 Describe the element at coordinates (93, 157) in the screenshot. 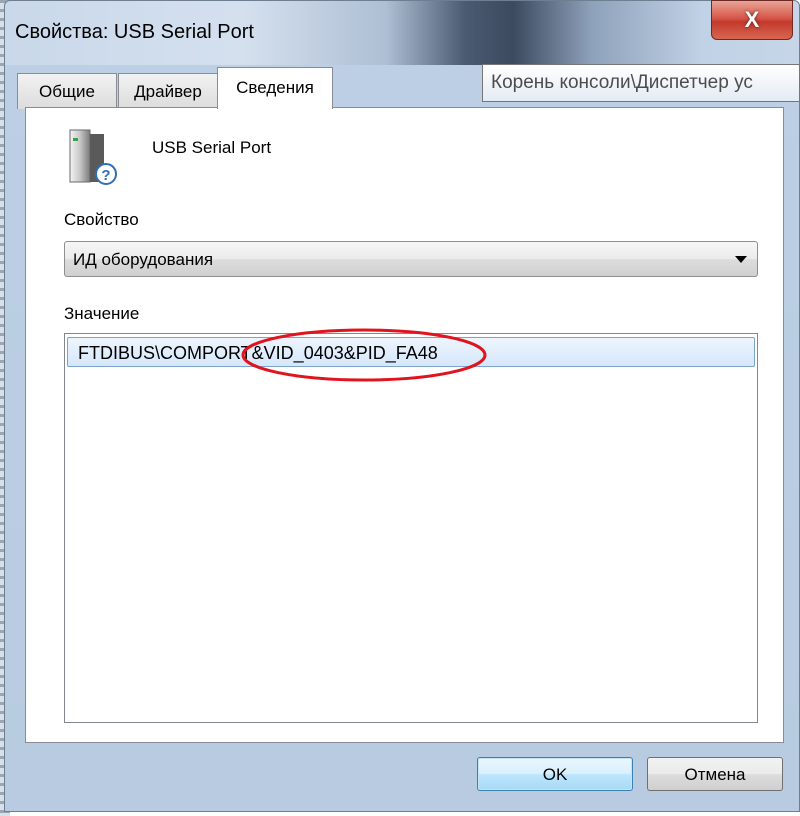

I see `device-unknown-icon: ?` at that location.